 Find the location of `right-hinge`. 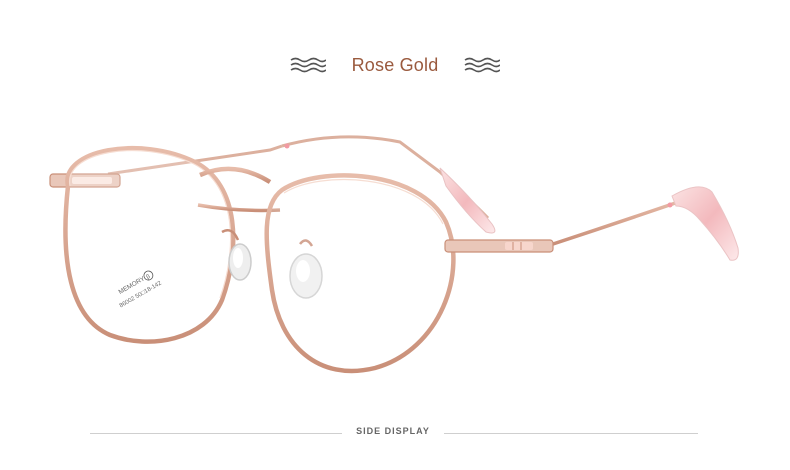

right-hinge is located at coordinates (499, 246).